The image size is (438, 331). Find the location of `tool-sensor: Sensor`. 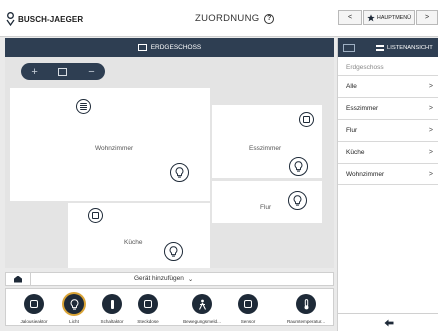

tool-sensor: Sensor is located at coordinates (248, 308).